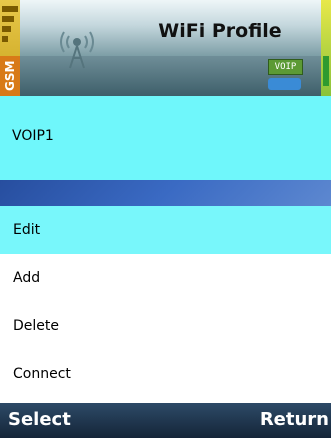 The height and width of the screenshot is (438, 331). Describe the element at coordinates (285, 67) in the screenshot. I see `voip-badge: VOIP` at that location.